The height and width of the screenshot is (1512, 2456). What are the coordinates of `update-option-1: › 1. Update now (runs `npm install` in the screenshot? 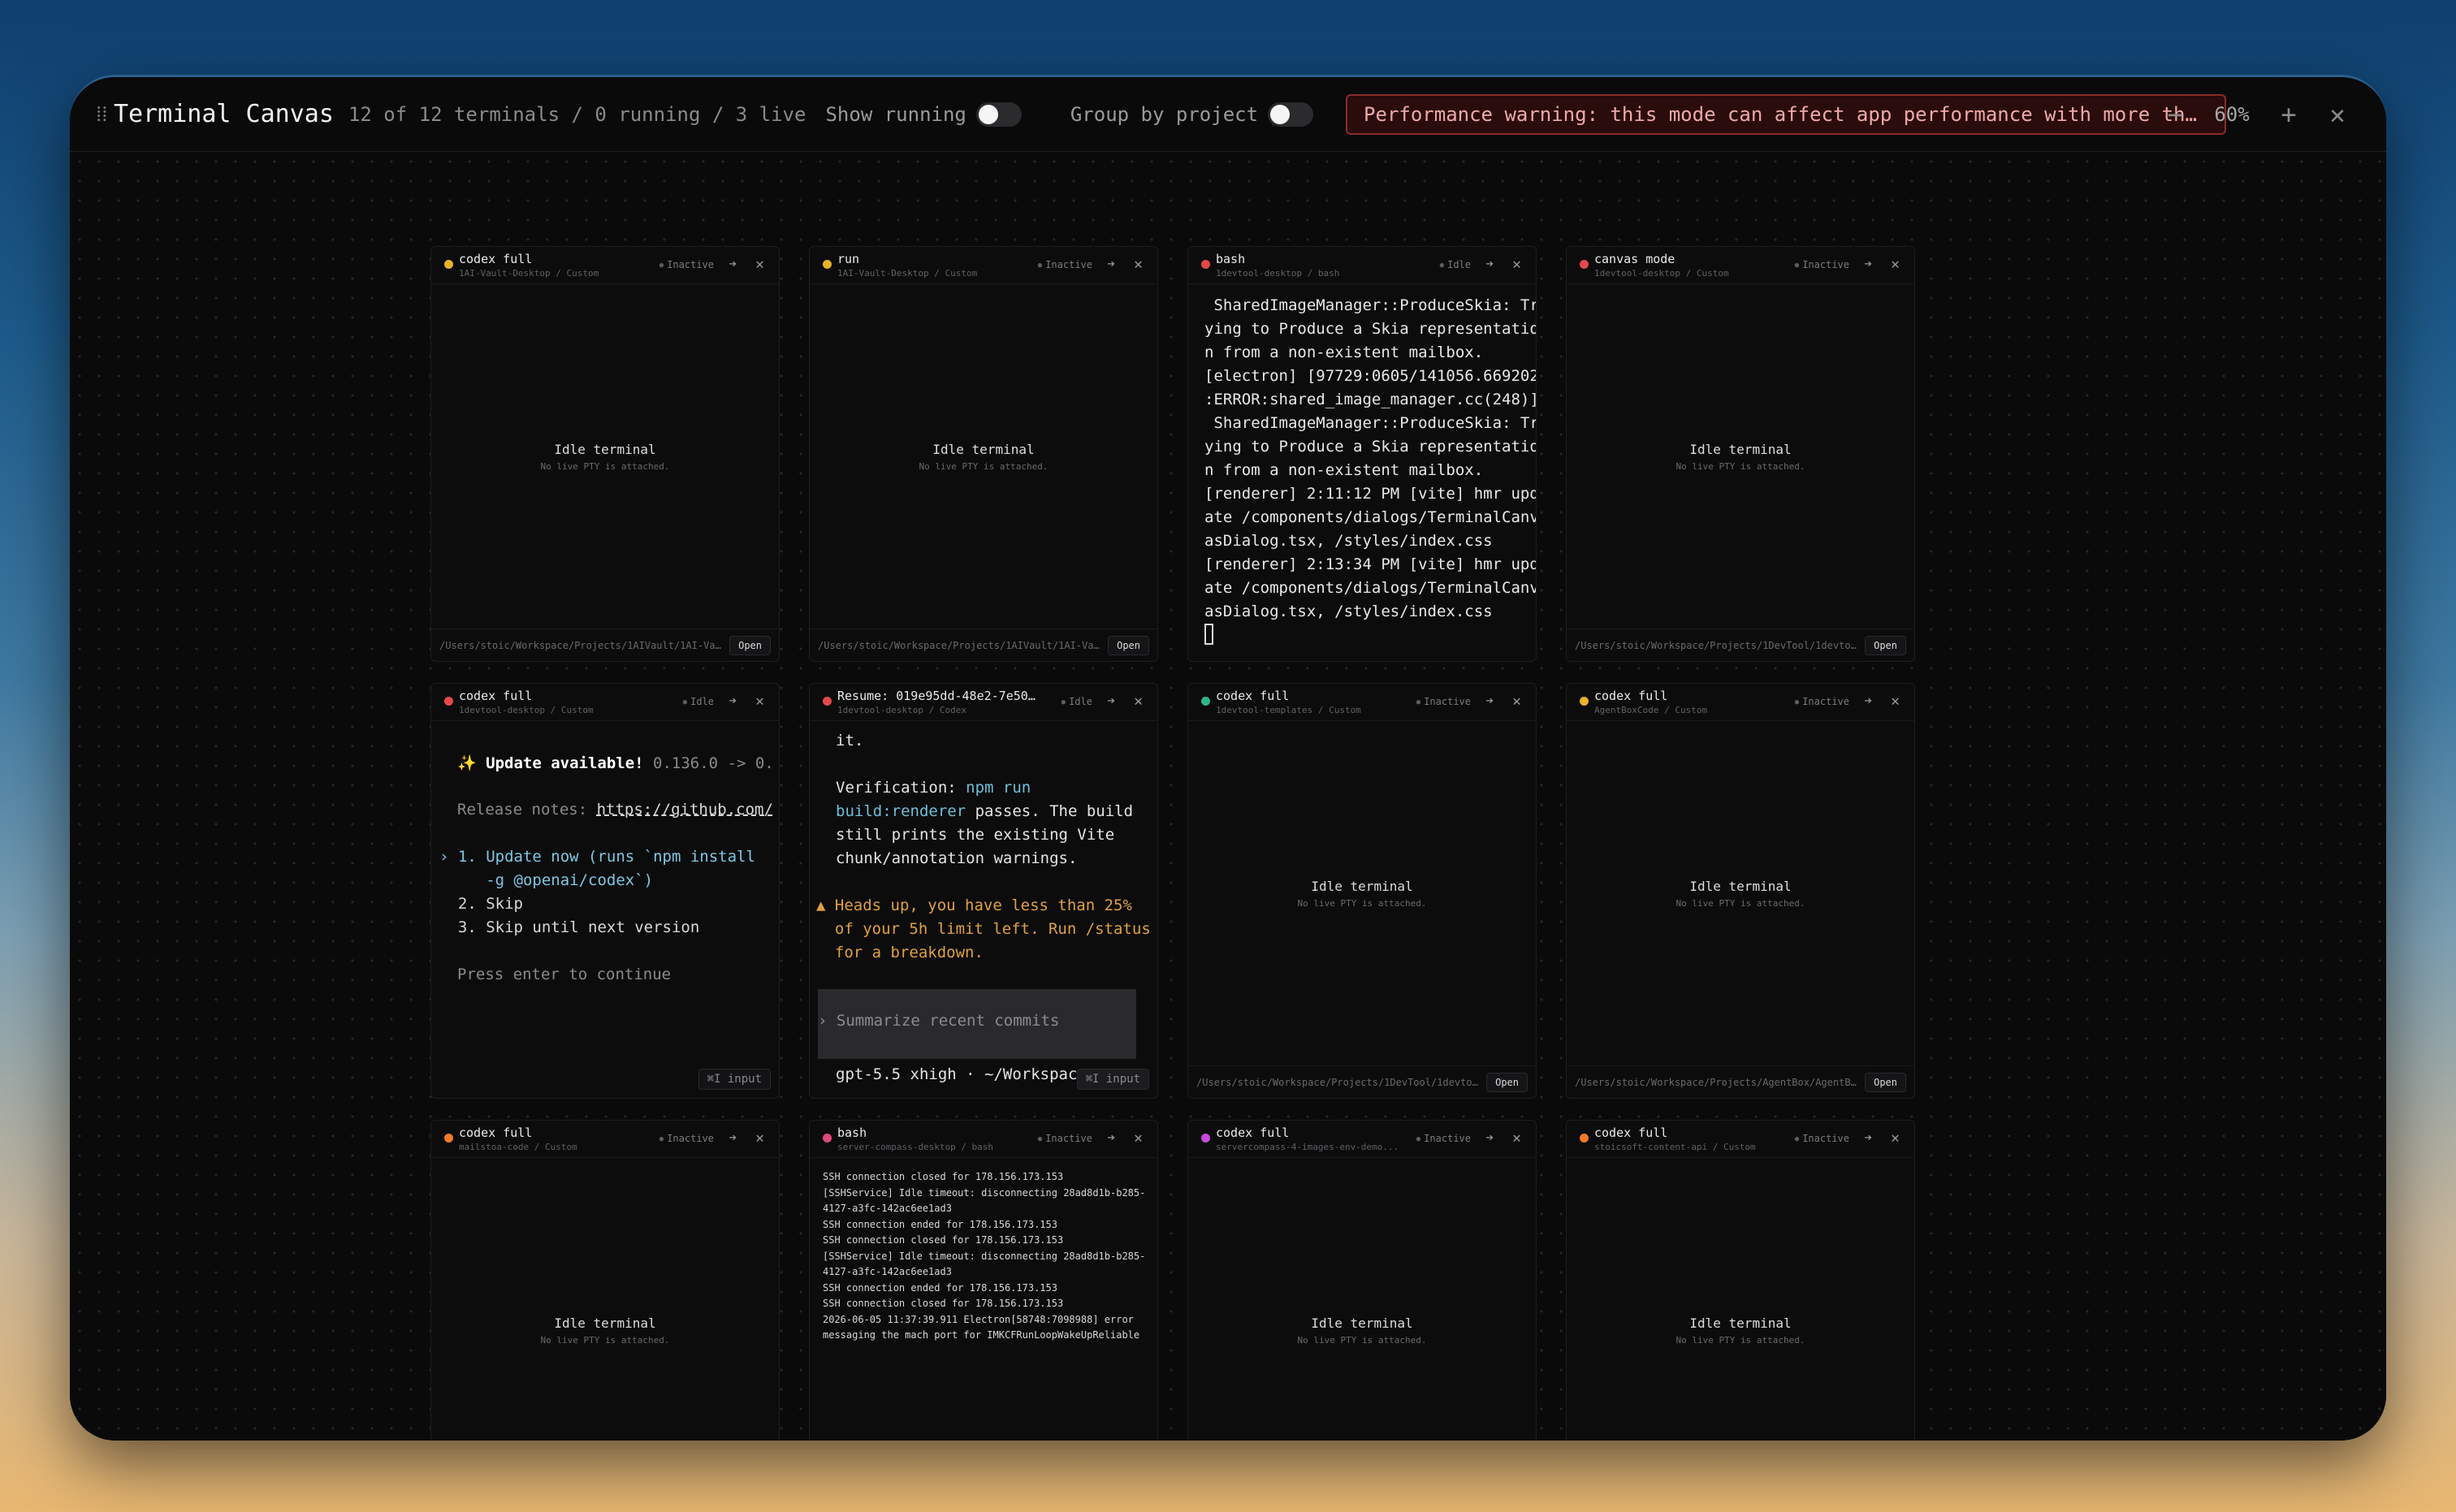 It's located at (597, 857).